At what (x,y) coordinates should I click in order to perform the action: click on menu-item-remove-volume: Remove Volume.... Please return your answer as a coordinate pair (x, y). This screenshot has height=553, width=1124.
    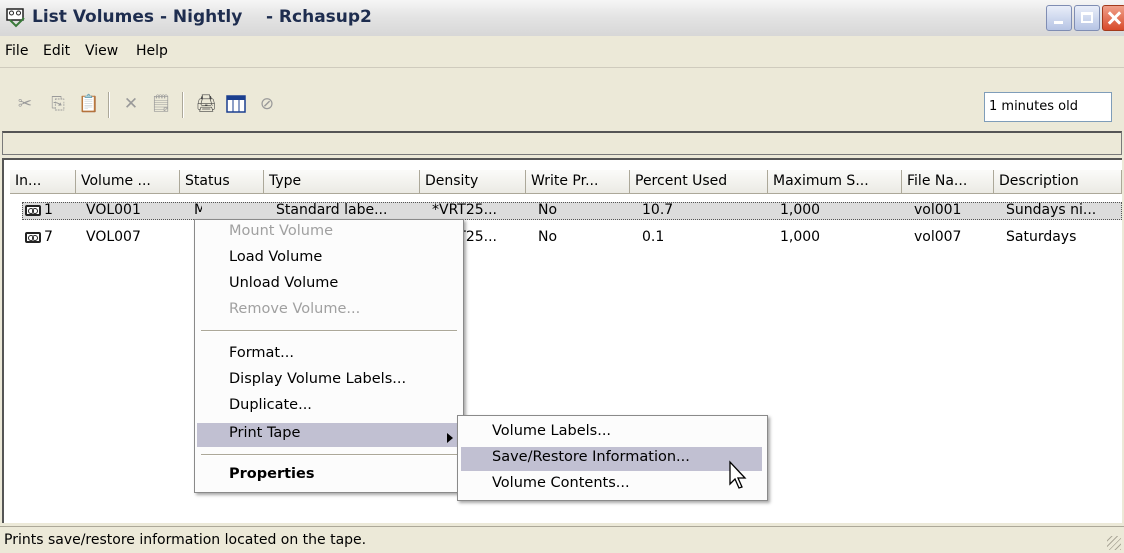
    Looking at the image, I should click on (295, 309).